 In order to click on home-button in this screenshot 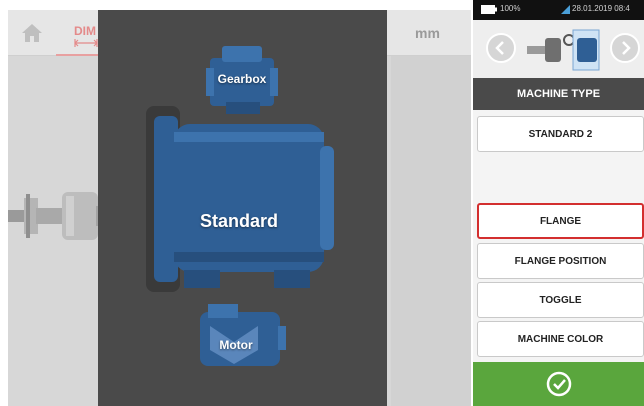, I will do `click(32, 33)`.